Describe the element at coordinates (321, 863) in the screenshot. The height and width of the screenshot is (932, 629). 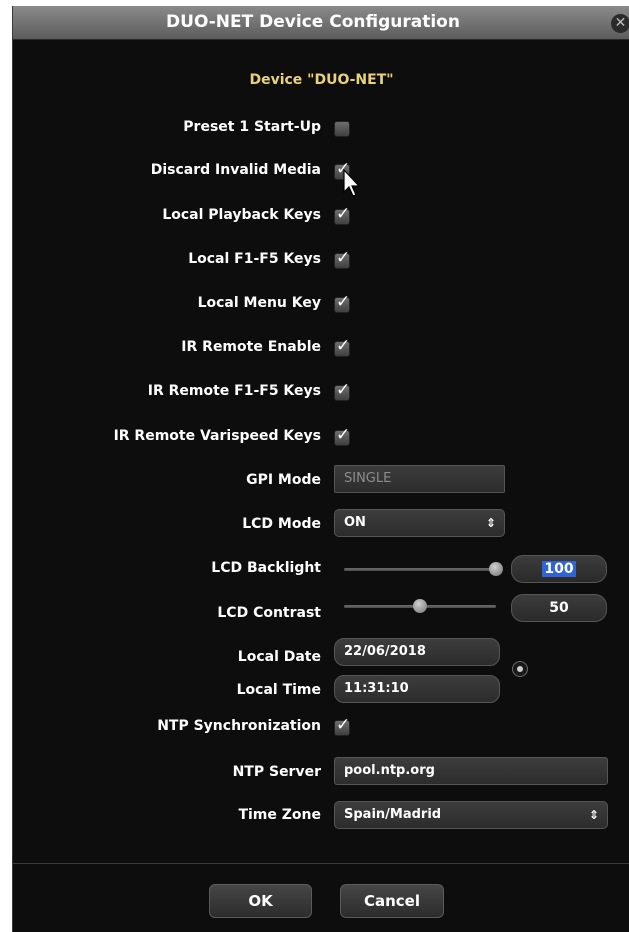
I see `footer-divider` at that location.